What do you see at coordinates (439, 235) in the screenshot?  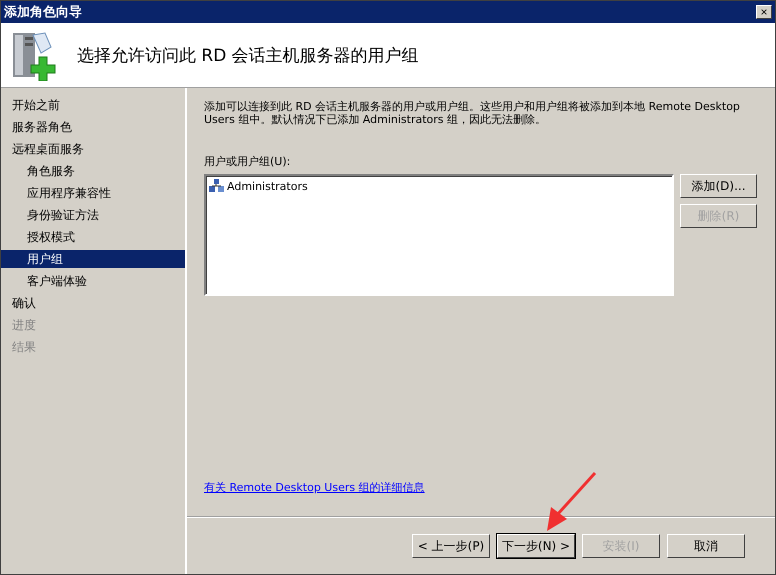 I see `user-group-list: Administrators` at bounding box center [439, 235].